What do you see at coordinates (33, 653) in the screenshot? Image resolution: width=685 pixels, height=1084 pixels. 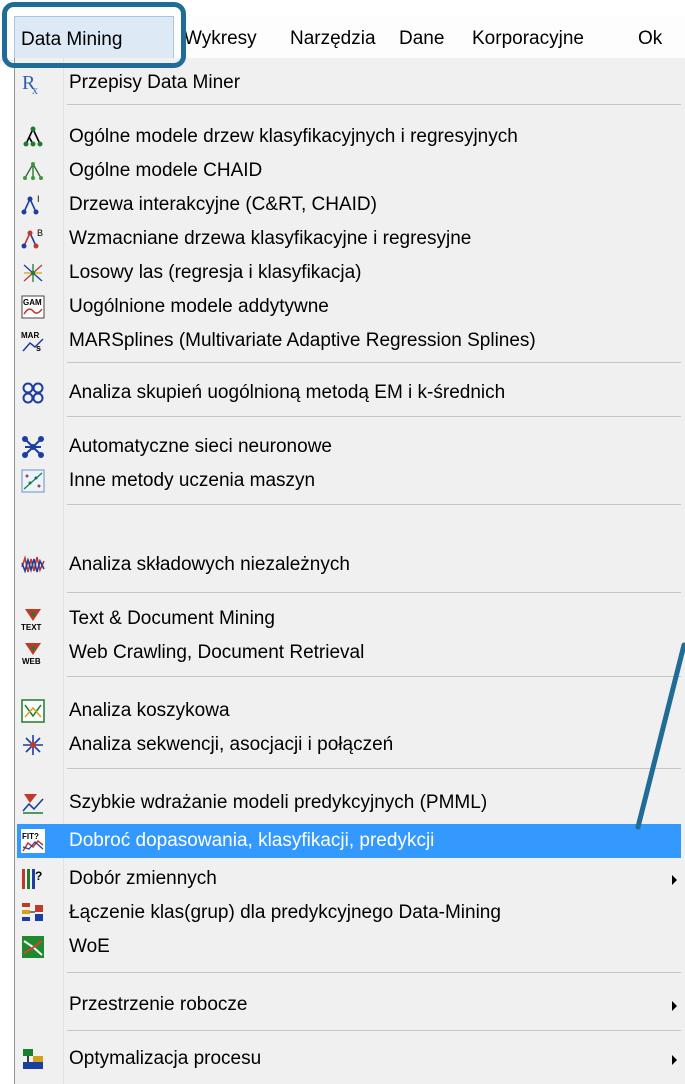 I see `web-crawl-icon: WEB` at bounding box center [33, 653].